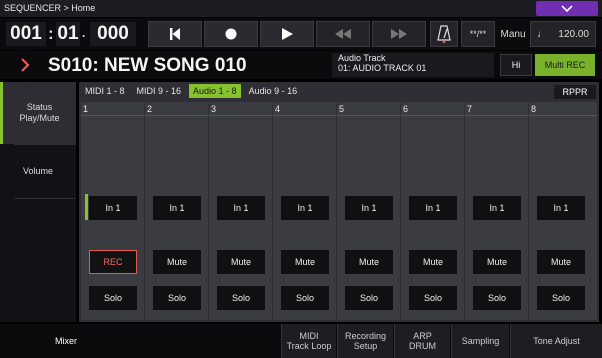 This screenshot has height=358, width=602. I want to click on reset-button, so click(175, 34).